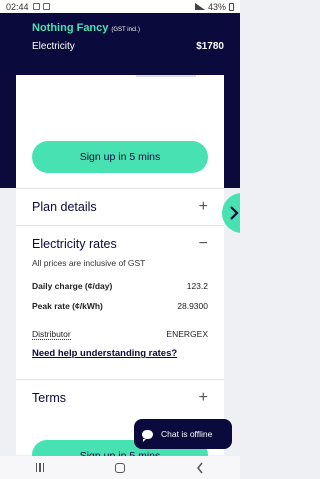 The image size is (320, 479). Describe the element at coordinates (17, 6) in the screenshot. I see `status-time: 02:44` at that location.